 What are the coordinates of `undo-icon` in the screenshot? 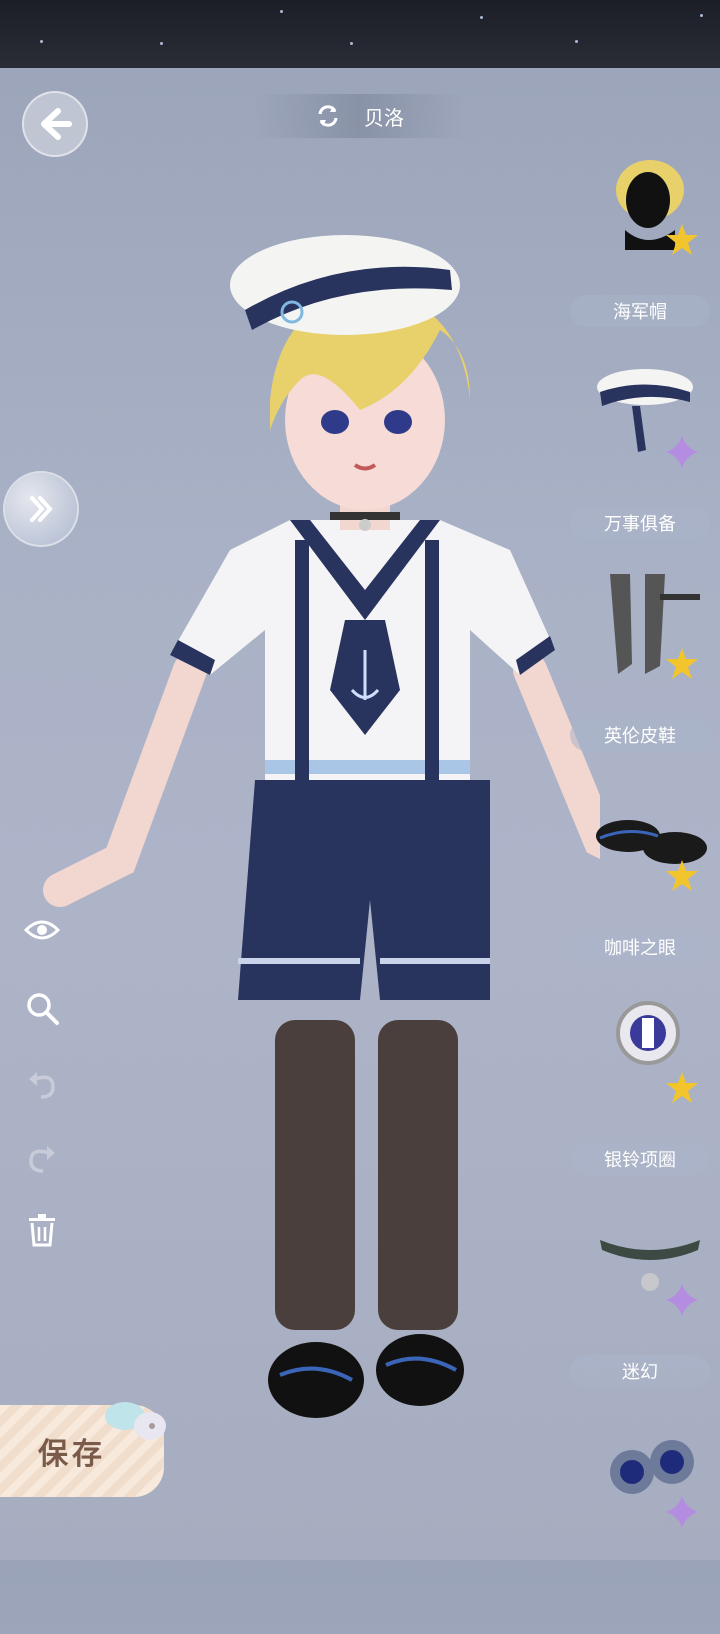 It's located at (42, 1084).